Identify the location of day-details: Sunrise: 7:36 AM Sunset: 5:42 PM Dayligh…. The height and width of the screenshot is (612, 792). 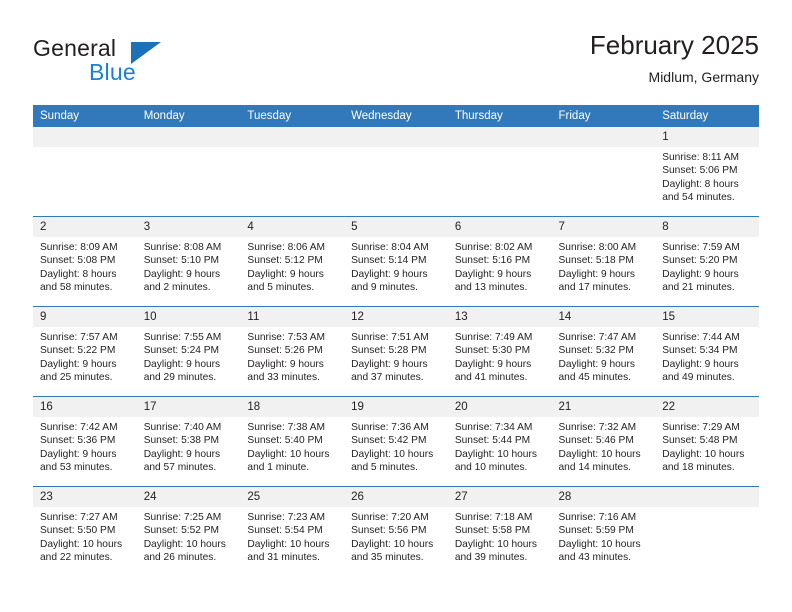
(396, 446).